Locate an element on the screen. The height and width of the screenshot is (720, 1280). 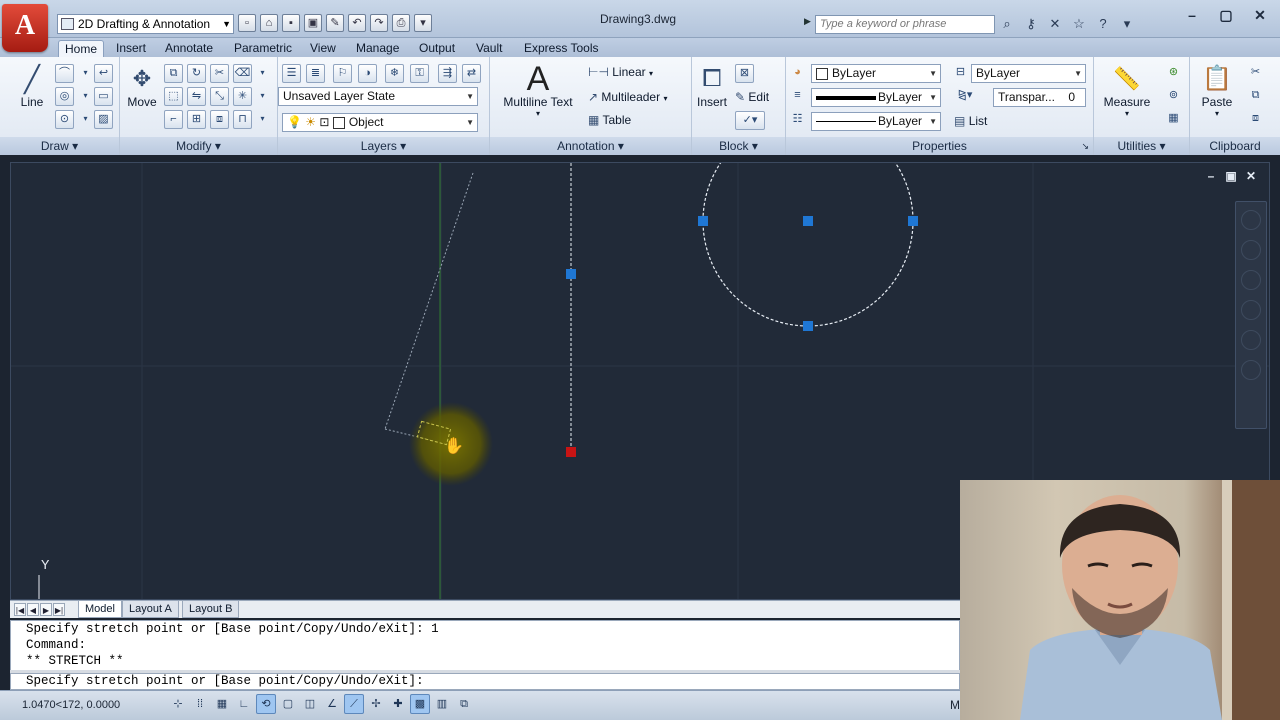
copy-icon: ⧉ is located at coordinates (173, 73).